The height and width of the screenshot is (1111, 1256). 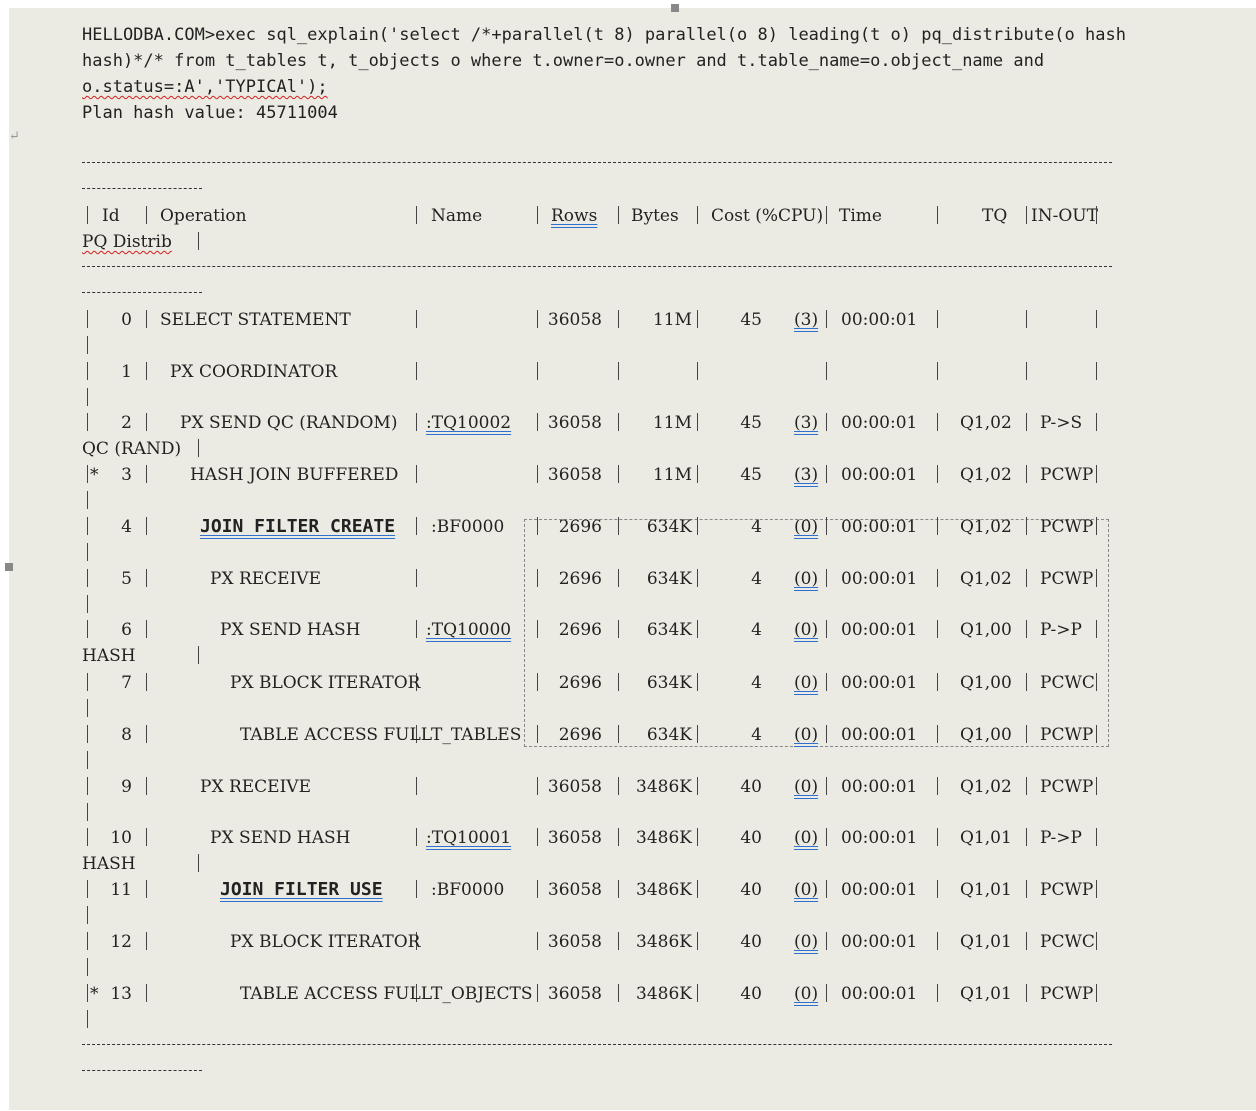 What do you see at coordinates (580, 735) in the screenshot?
I see `row-rows: 2696` at bounding box center [580, 735].